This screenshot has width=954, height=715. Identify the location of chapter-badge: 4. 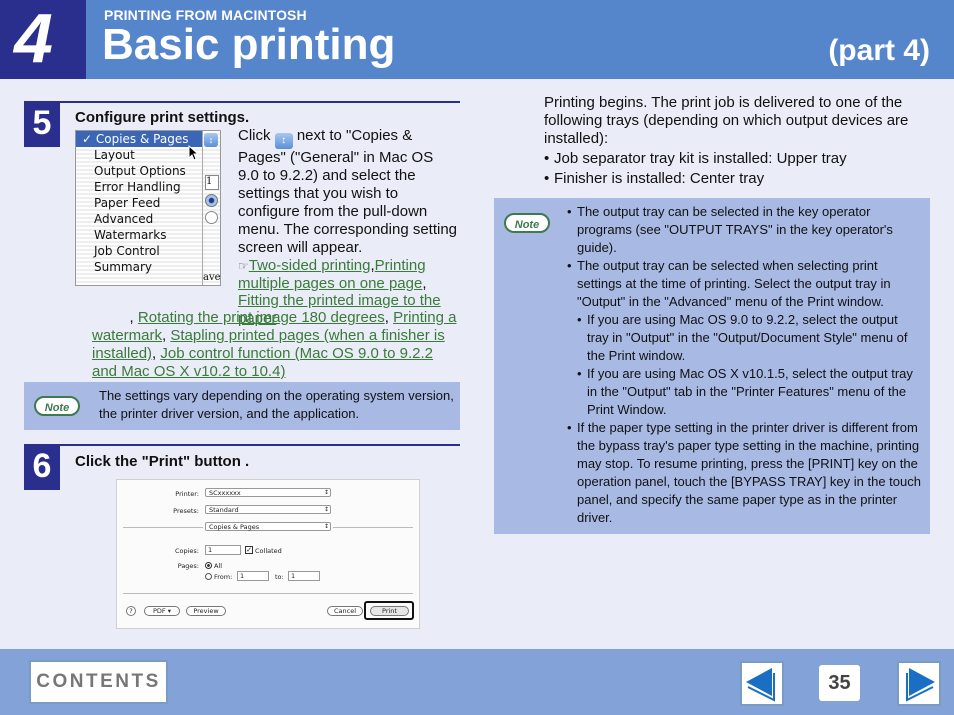
(43, 39).